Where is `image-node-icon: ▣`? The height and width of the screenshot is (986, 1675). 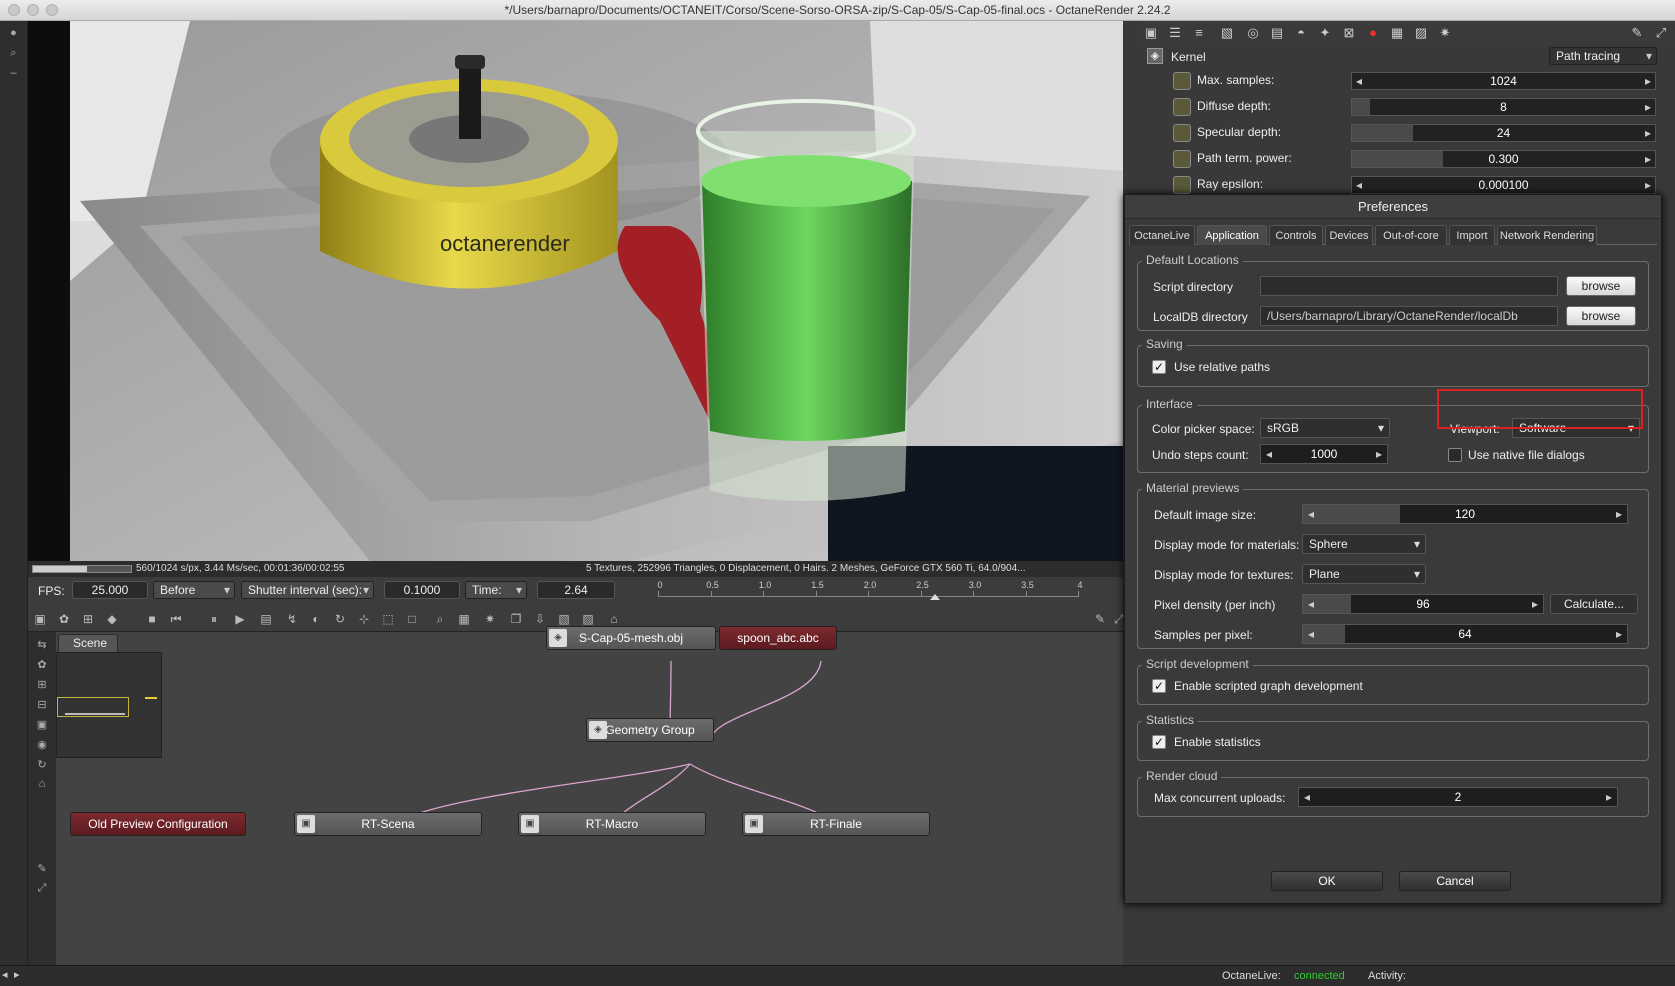 image-node-icon: ▣ is located at coordinates (42, 725).